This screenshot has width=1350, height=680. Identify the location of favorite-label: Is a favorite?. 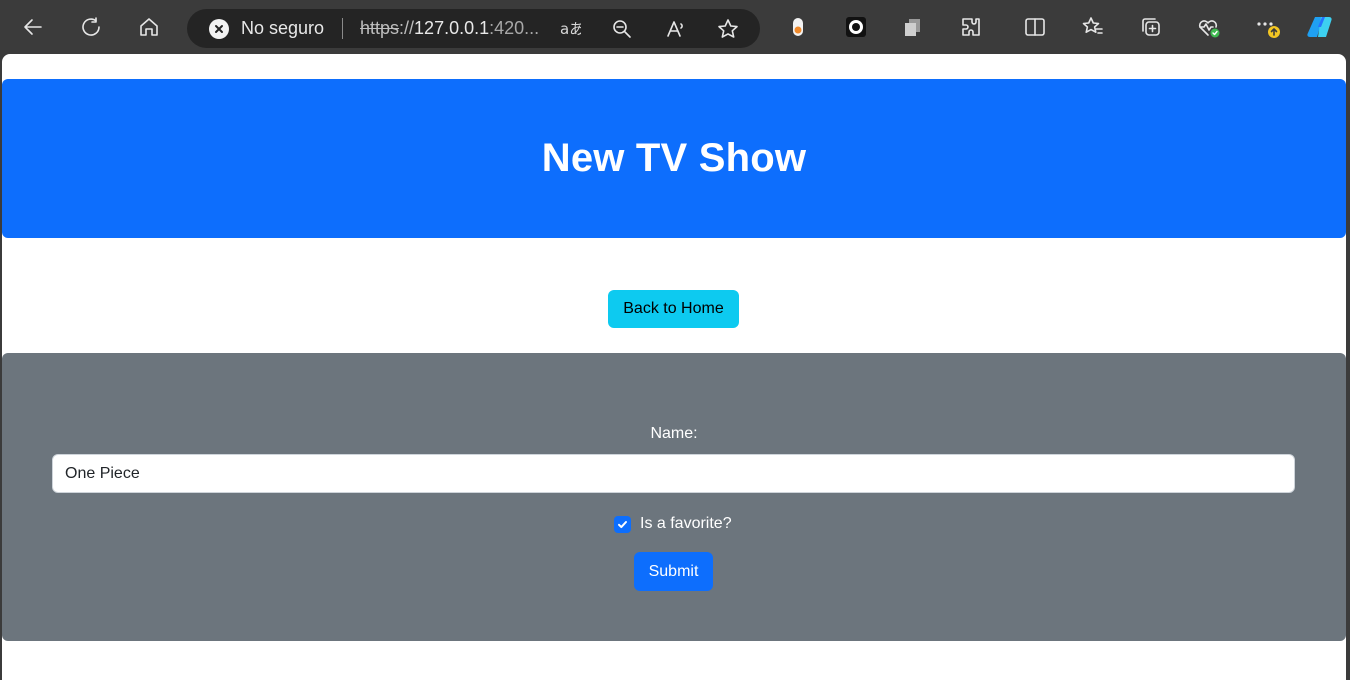
(686, 524).